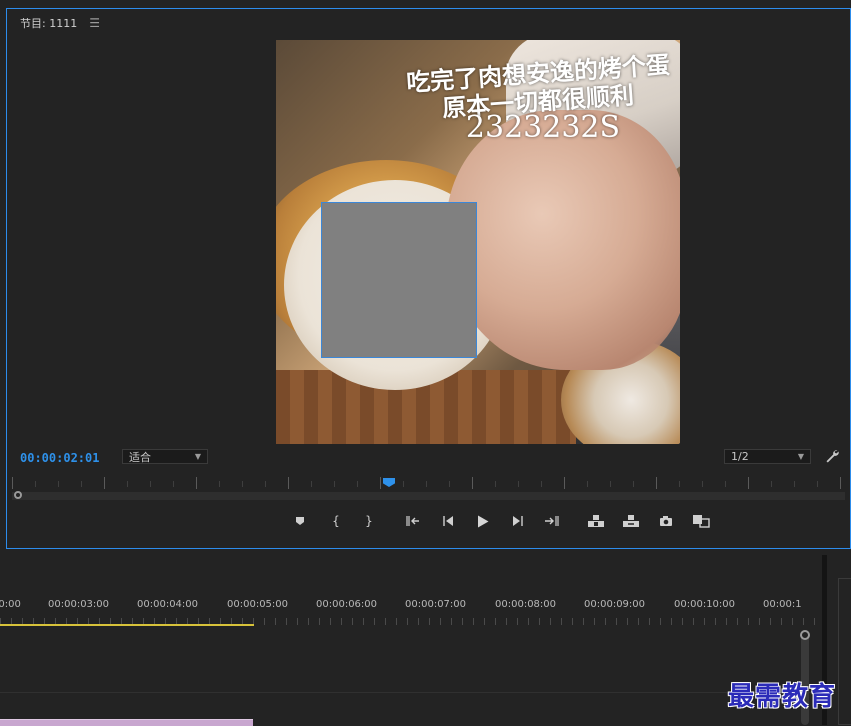 This screenshot has width=851, height=726. I want to click on watermark-logo: 最需教育, so click(782, 697).